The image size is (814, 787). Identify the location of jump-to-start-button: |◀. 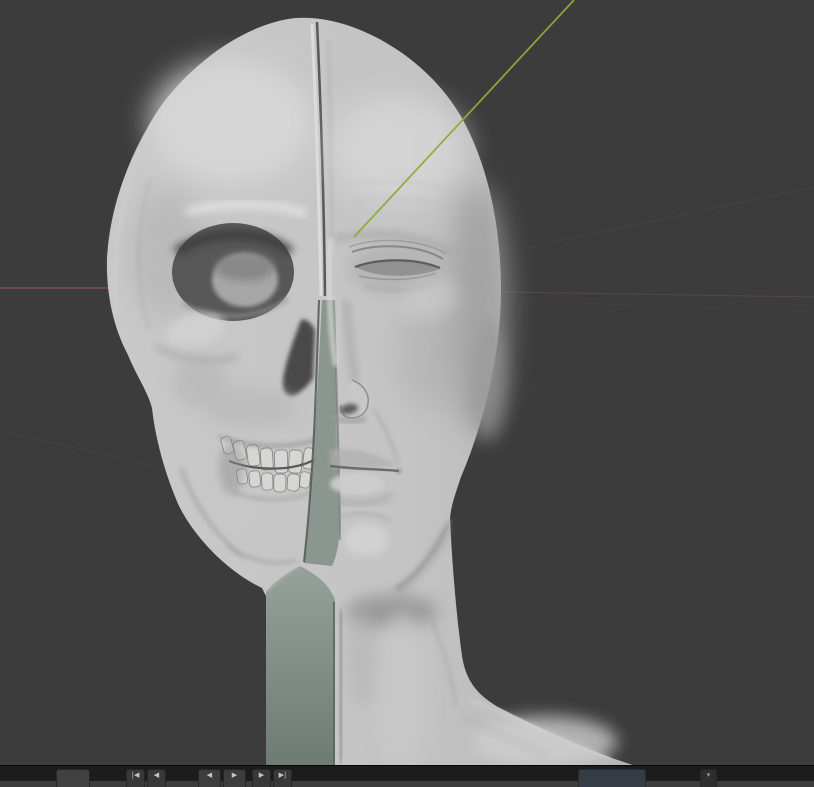
(135, 778).